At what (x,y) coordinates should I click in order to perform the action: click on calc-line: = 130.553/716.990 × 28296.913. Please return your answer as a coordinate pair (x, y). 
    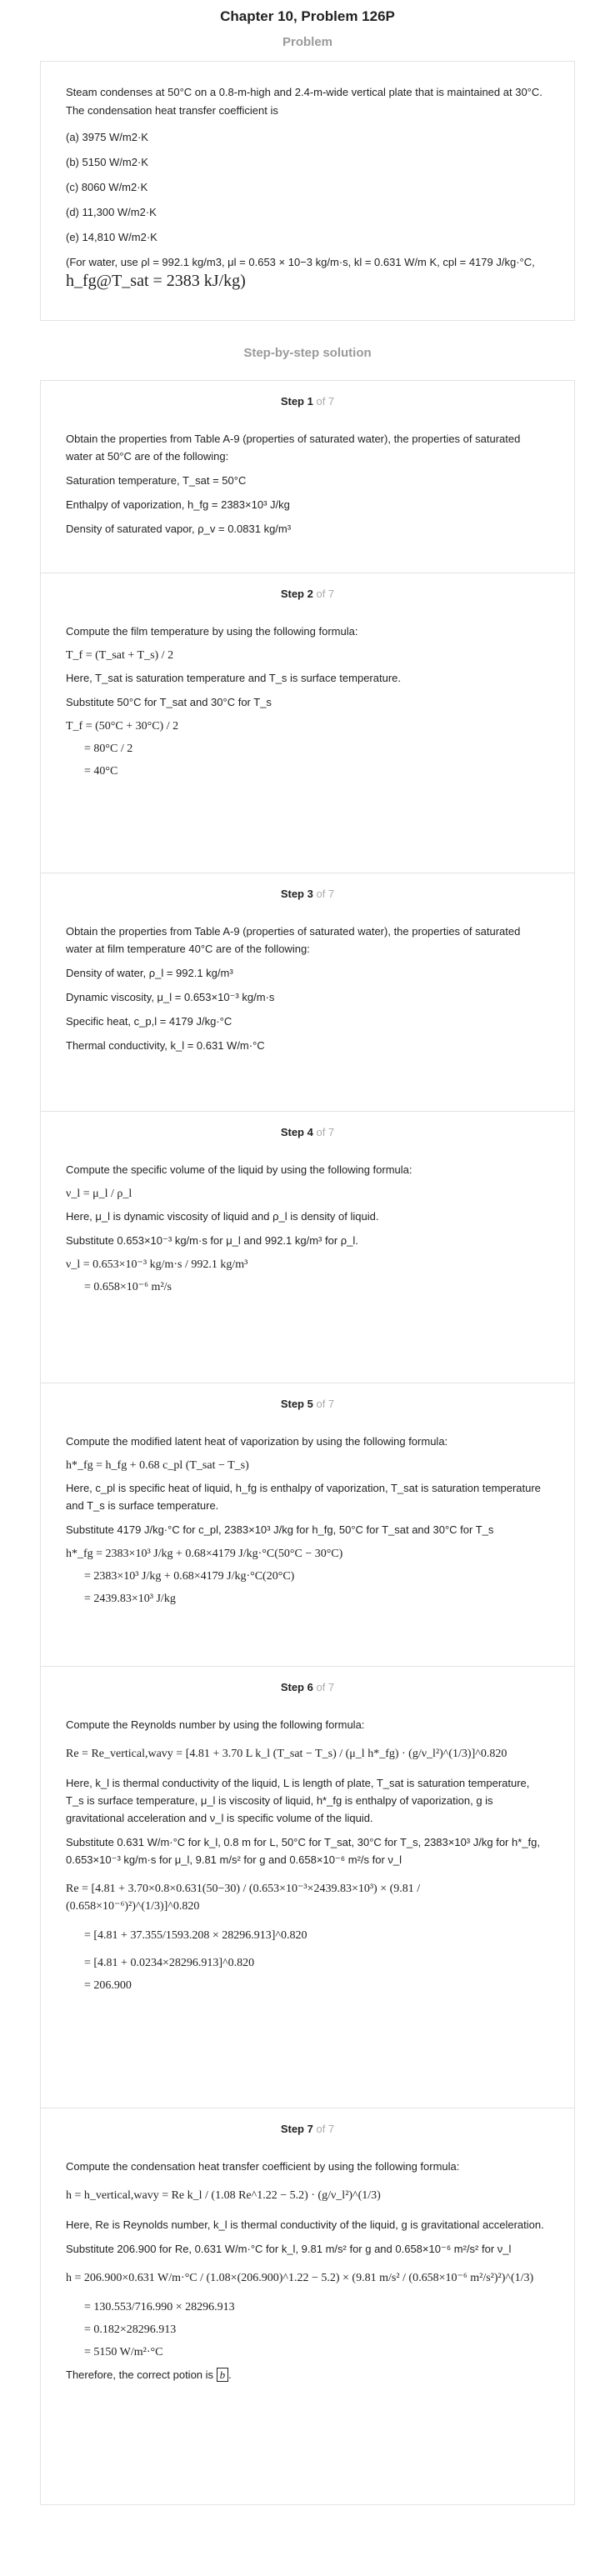
    Looking at the image, I should click on (159, 2307).